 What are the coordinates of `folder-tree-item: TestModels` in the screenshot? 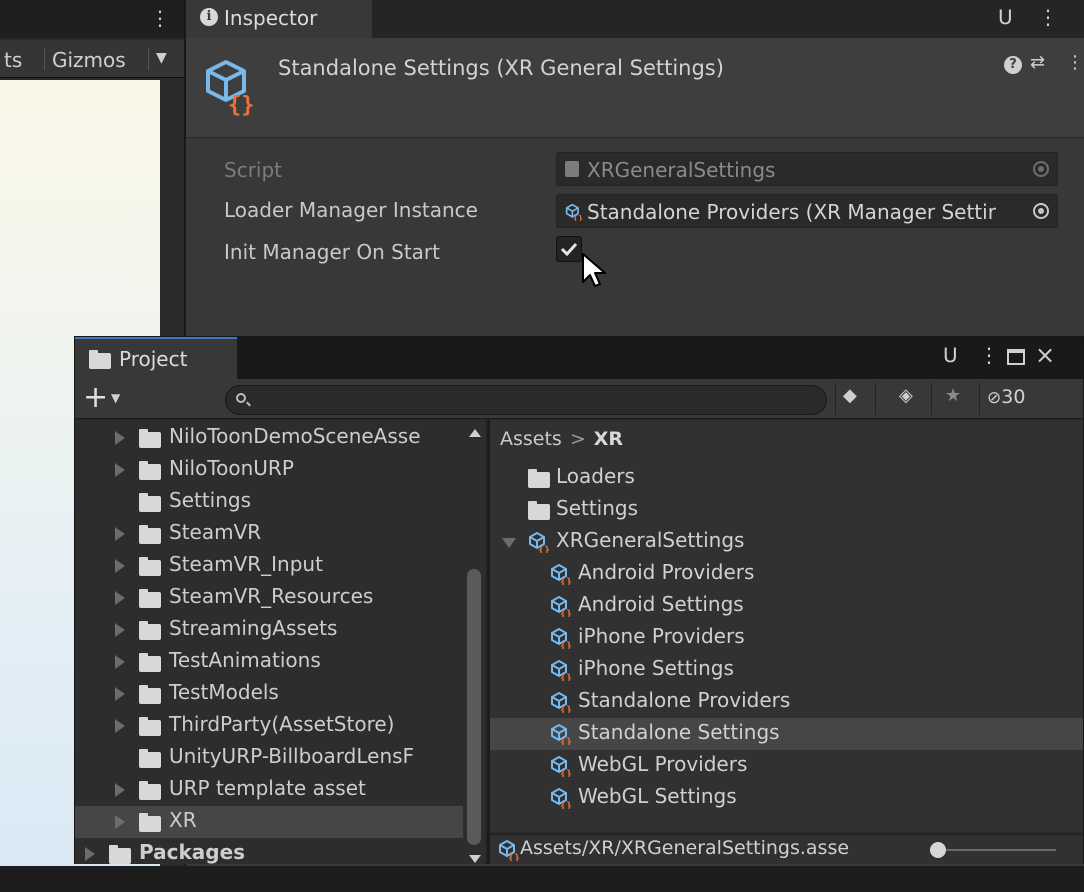 It's located at (269, 694).